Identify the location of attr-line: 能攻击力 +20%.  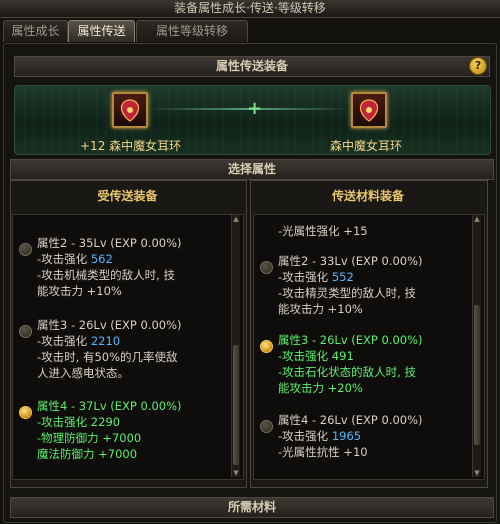
(320, 388).